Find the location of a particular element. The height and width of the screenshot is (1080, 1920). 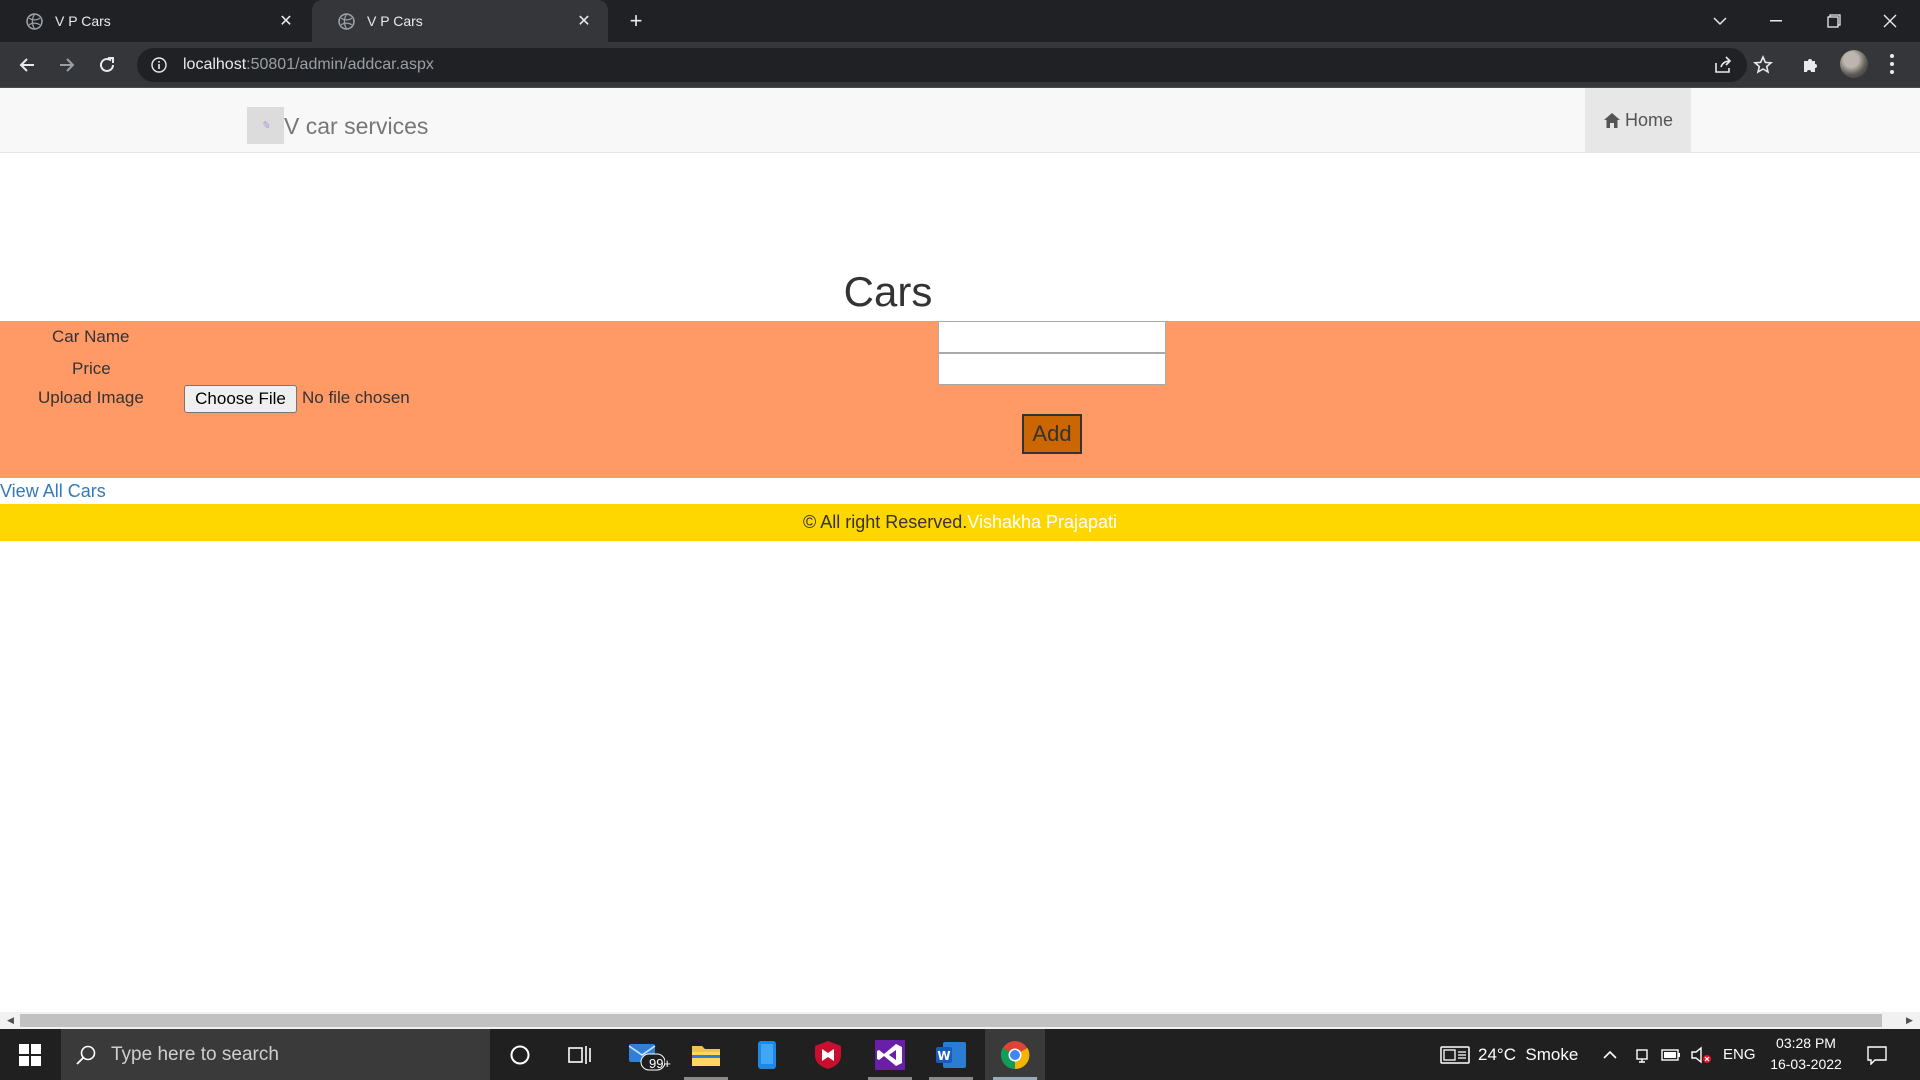

scrollbar-thumb is located at coordinates (951, 1020).